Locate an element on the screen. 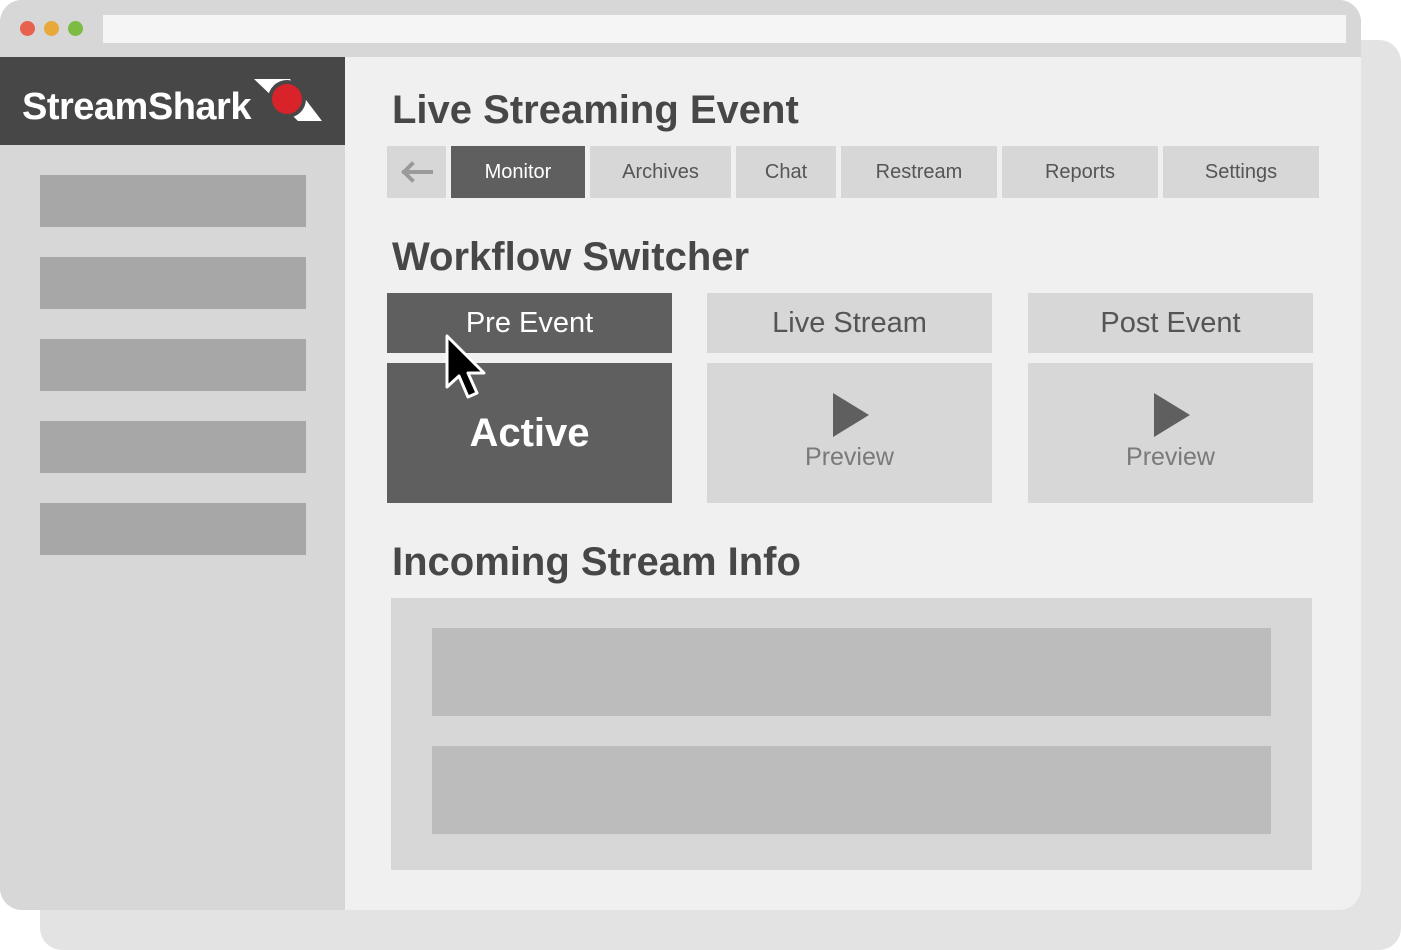 The width and height of the screenshot is (1401, 950). tab-archives: Archives is located at coordinates (660, 172).